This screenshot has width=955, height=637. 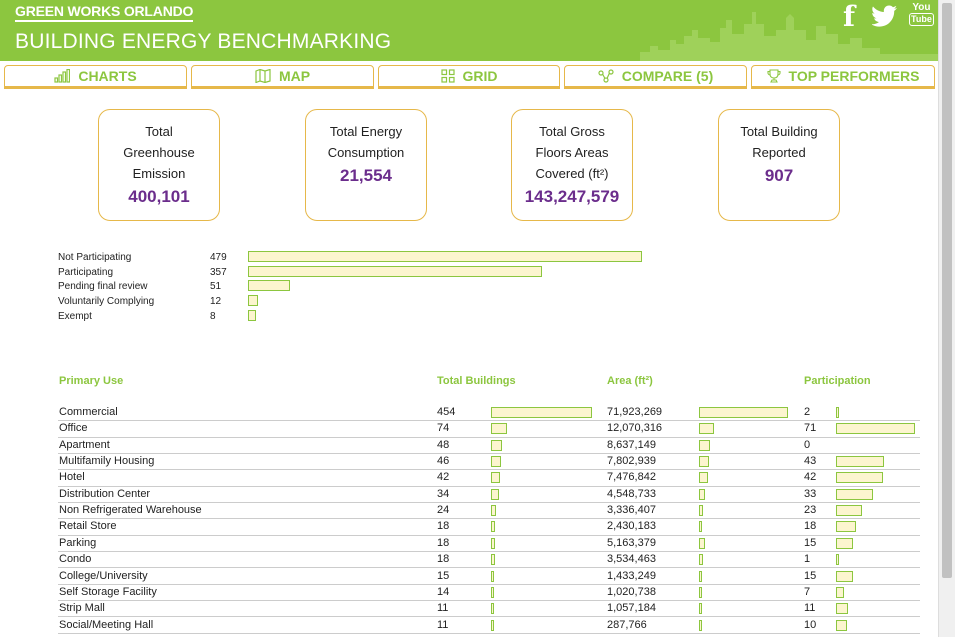 What do you see at coordinates (358, 286) in the screenshot?
I see `status-row: Pending final review 51` at bounding box center [358, 286].